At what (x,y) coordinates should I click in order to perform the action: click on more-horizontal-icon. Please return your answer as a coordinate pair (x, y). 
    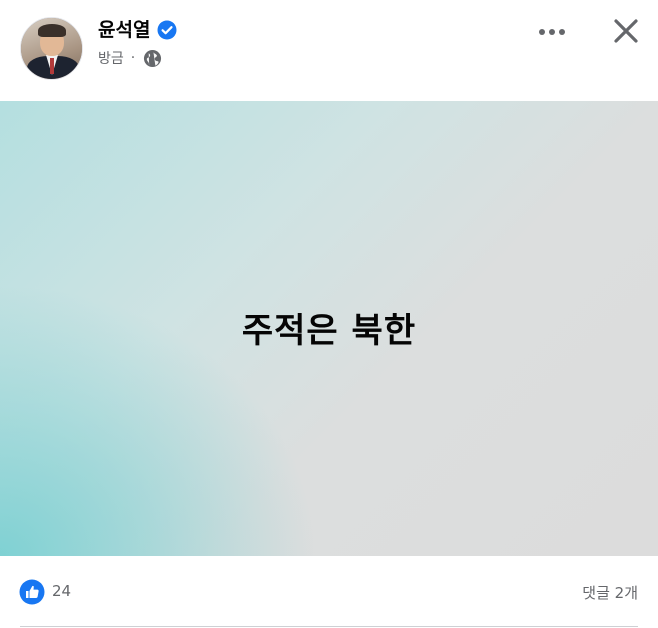
    Looking at the image, I should click on (552, 32).